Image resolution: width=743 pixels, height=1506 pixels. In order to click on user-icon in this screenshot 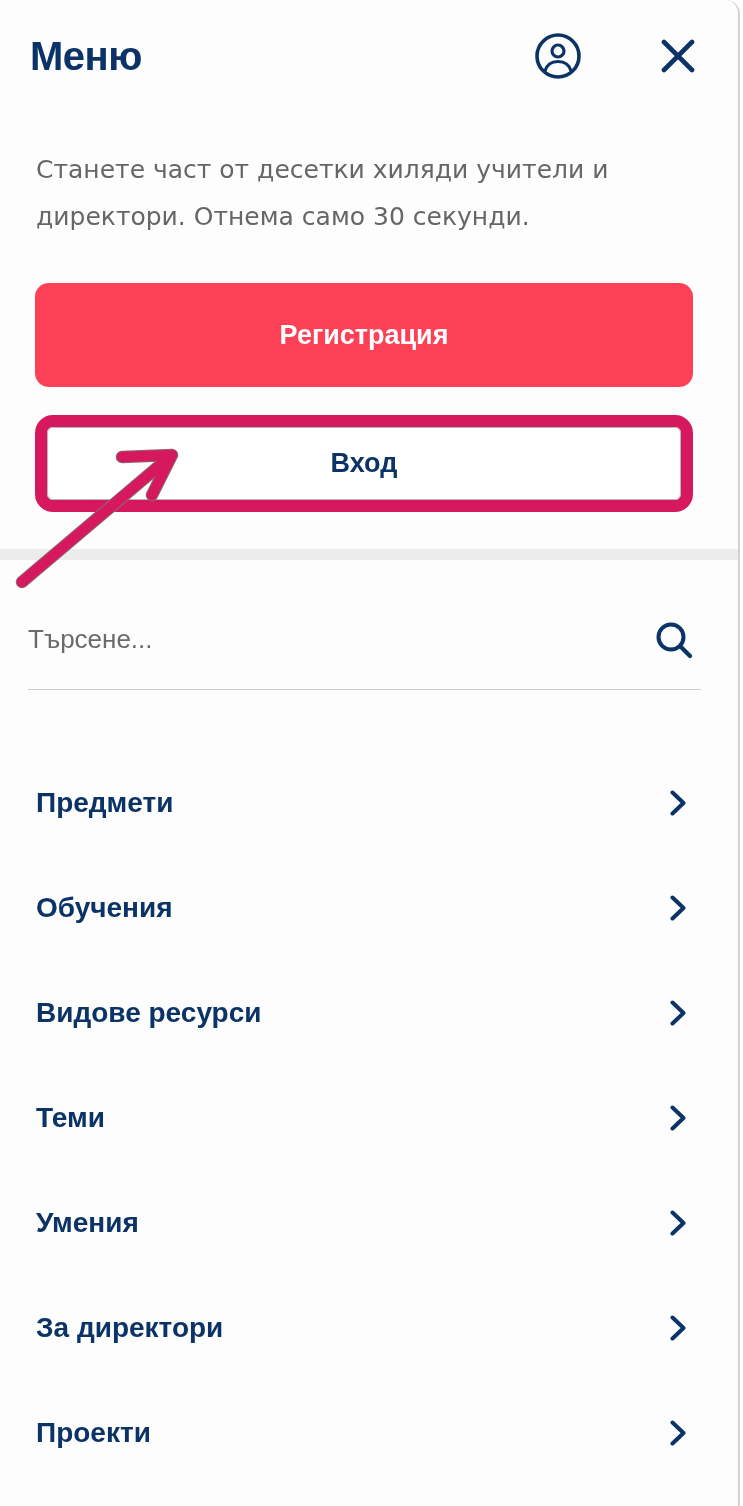, I will do `click(558, 56)`.